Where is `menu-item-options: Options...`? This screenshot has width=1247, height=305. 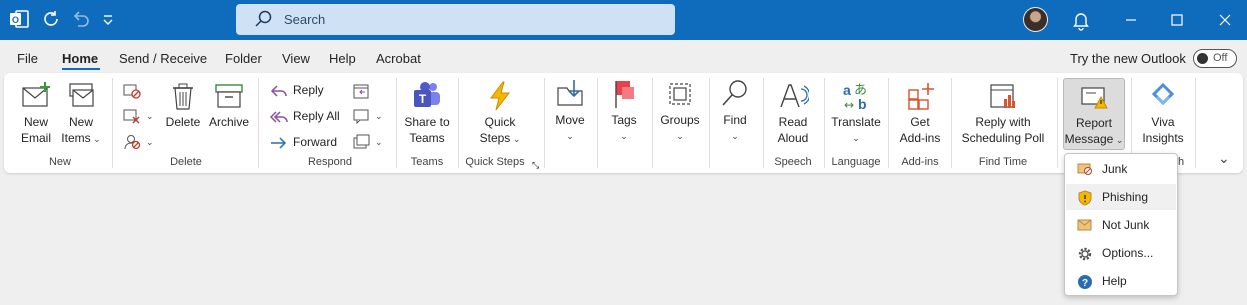
menu-item-options: Options... is located at coordinates (1121, 253).